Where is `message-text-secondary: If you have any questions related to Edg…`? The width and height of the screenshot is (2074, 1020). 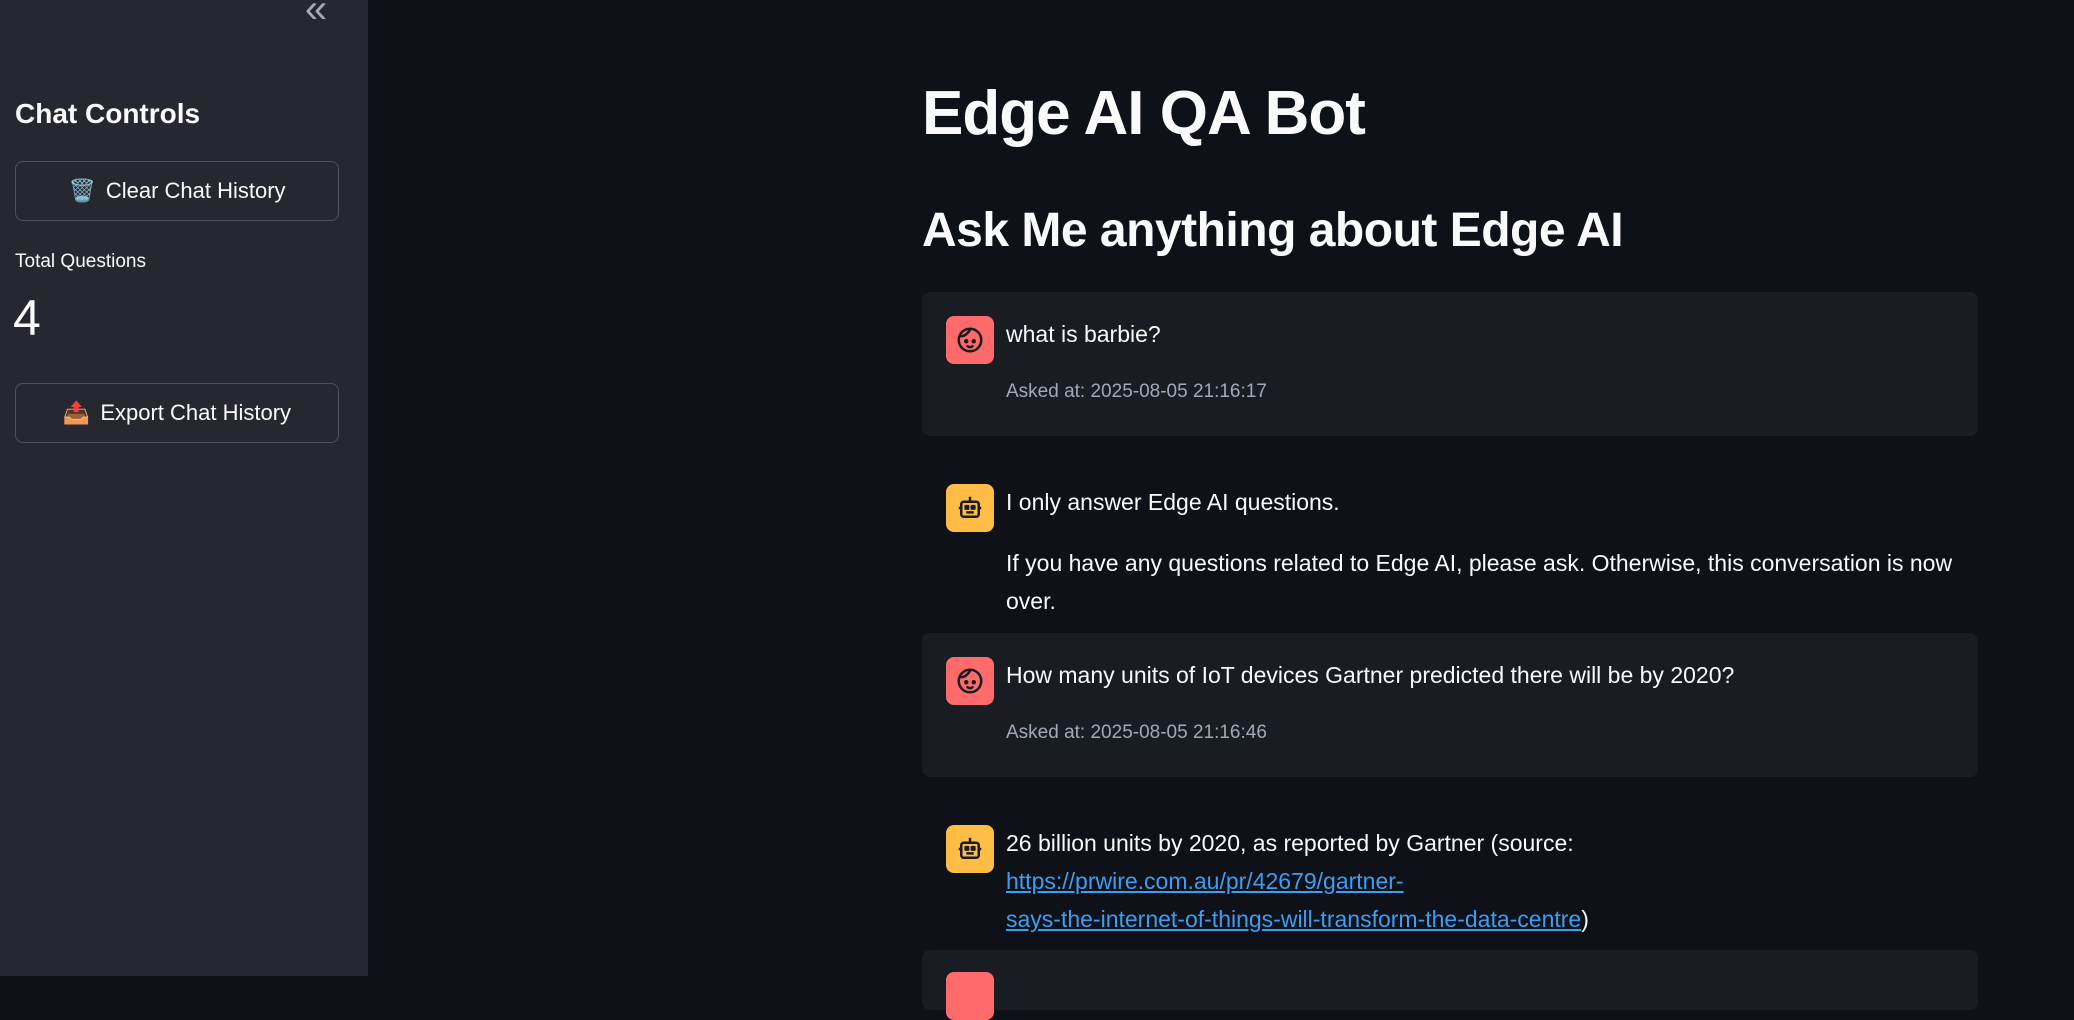
message-text-secondary: If you have any questions related to Edg… is located at coordinates (1479, 582).